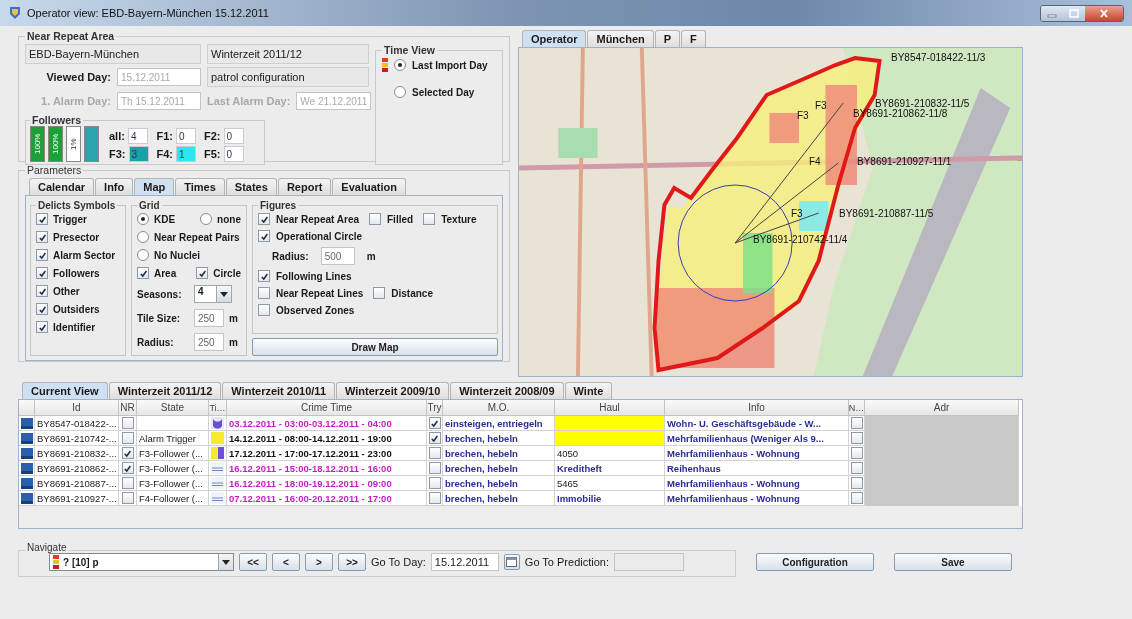 The image size is (1132, 619). What do you see at coordinates (253, 562) in the screenshot?
I see `navigation-button: <<` at bounding box center [253, 562].